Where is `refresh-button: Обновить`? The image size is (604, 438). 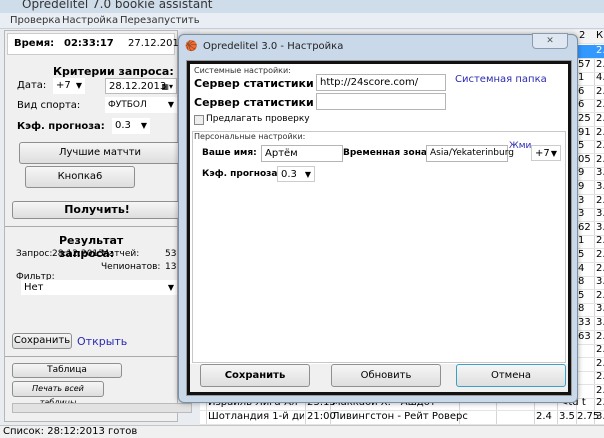 refresh-button: Обновить is located at coordinates (386, 375).